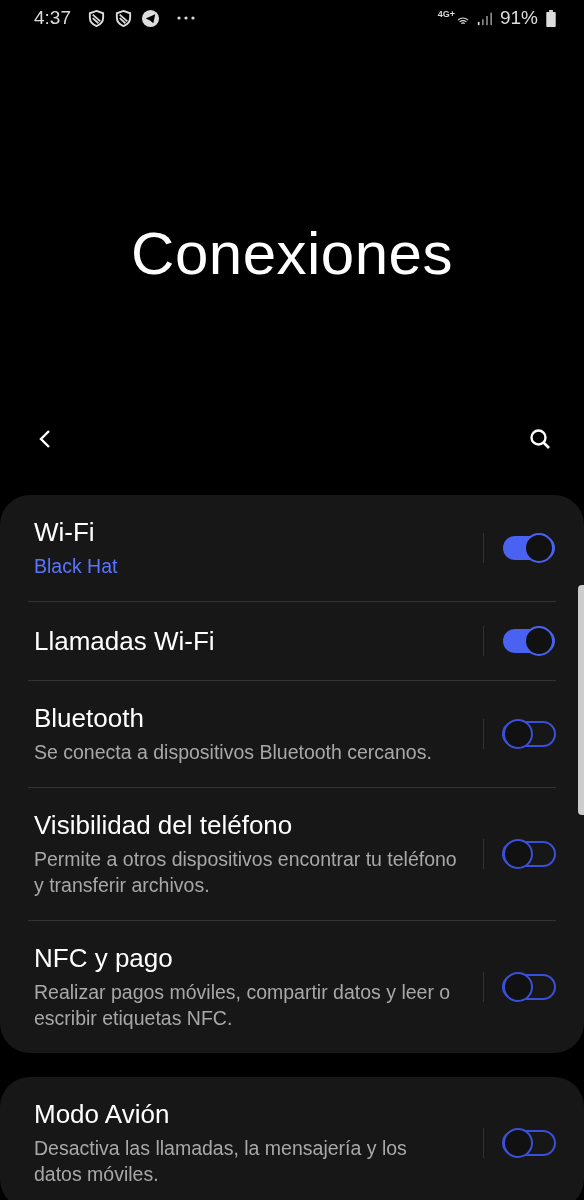 The width and height of the screenshot is (584, 1200). What do you see at coordinates (292, 253) in the screenshot?
I see `page-title: Conexiones` at bounding box center [292, 253].